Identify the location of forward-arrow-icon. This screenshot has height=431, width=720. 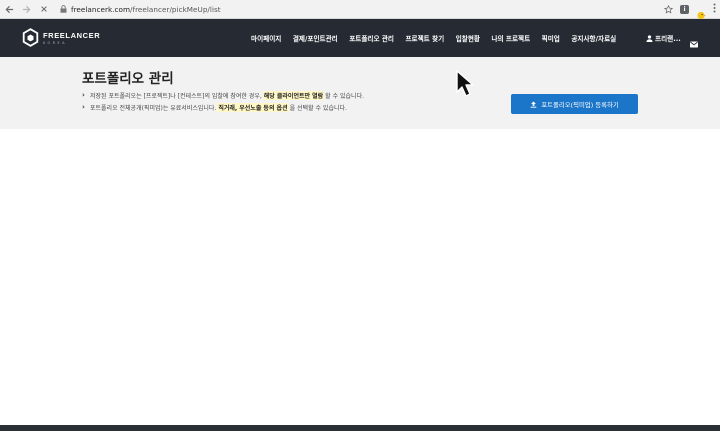
(26, 9).